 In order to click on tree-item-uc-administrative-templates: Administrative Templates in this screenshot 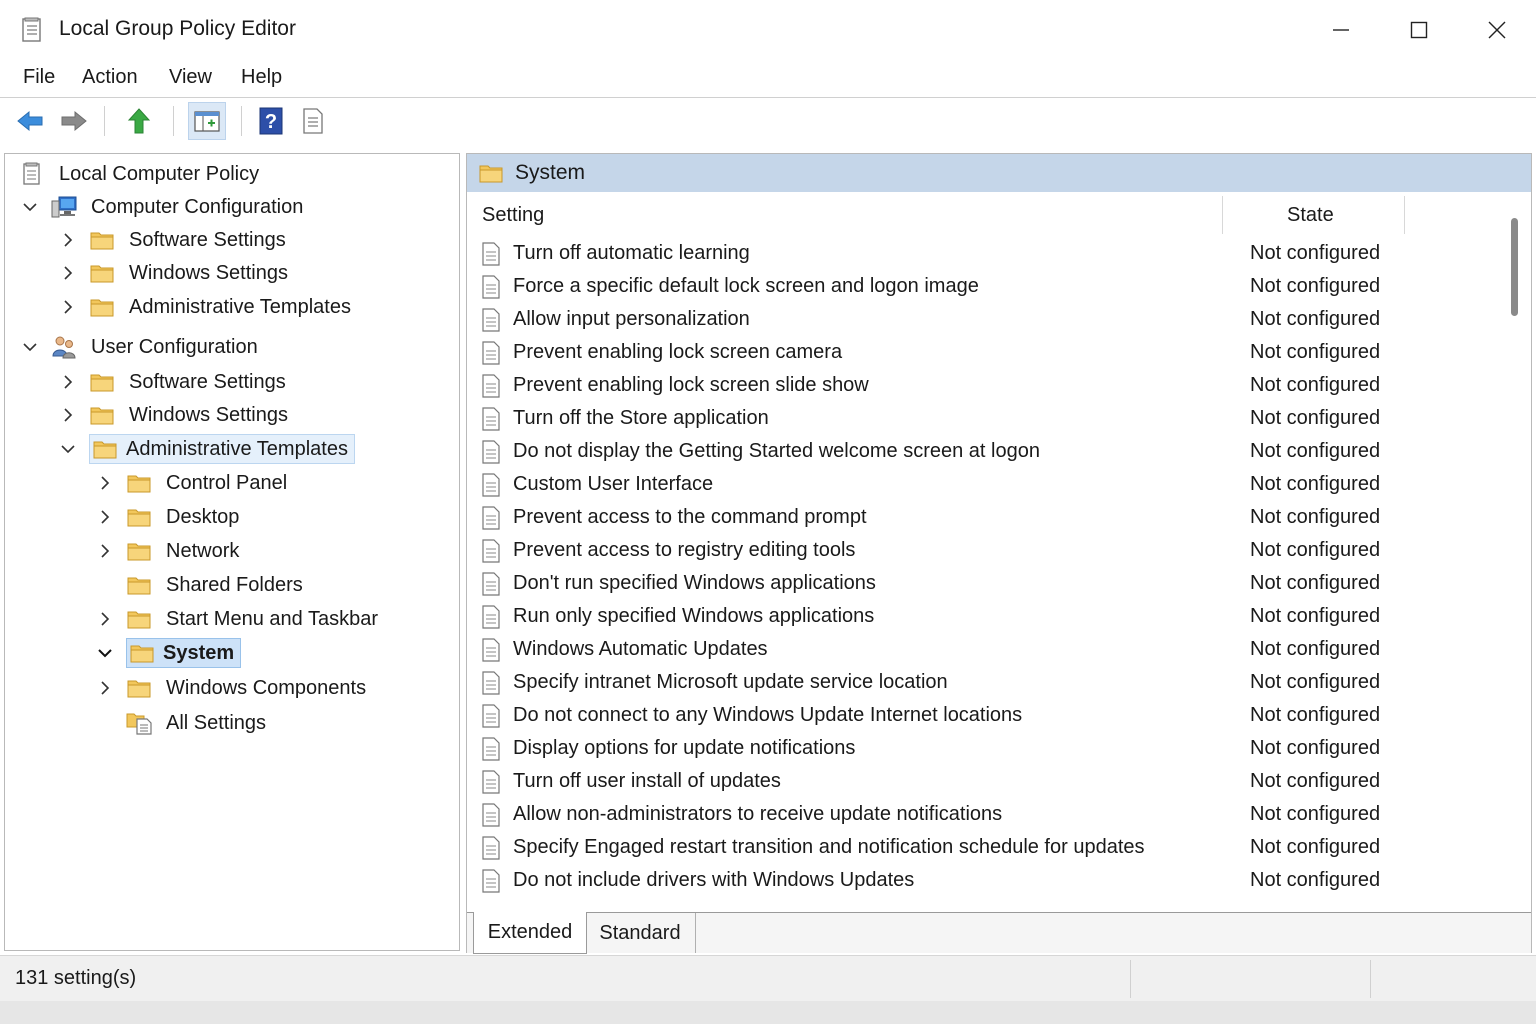, I will do `click(206, 449)`.